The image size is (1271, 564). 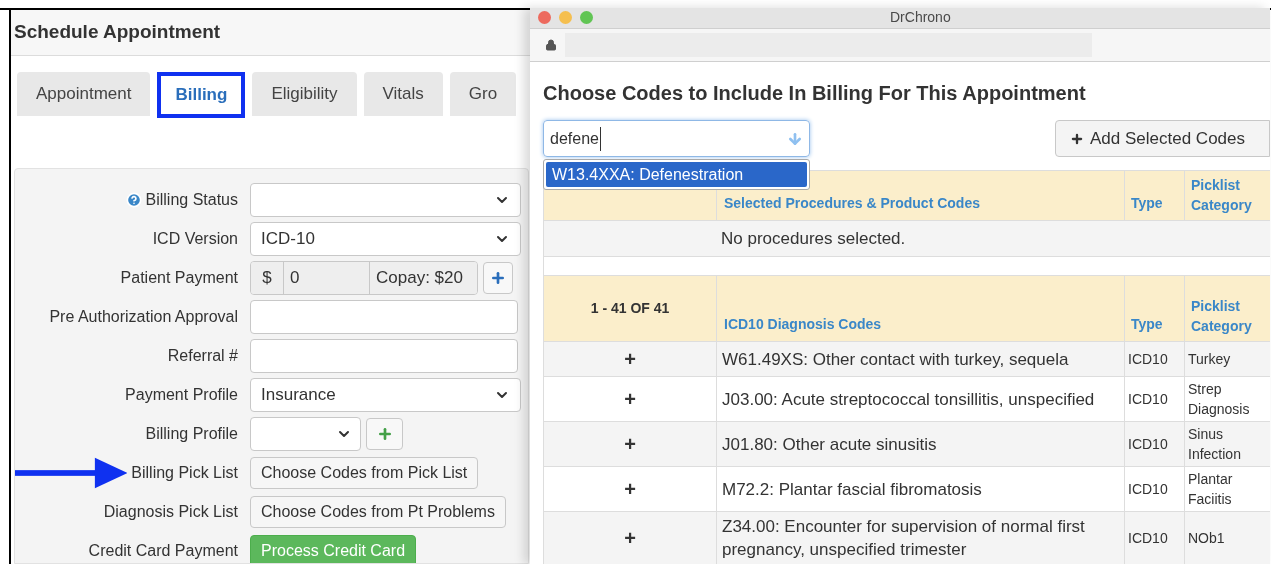 What do you see at coordinates (813, 238) in the screenshot?
I see `empty-message: No procedures selected.` at bounding box center [813, 238].